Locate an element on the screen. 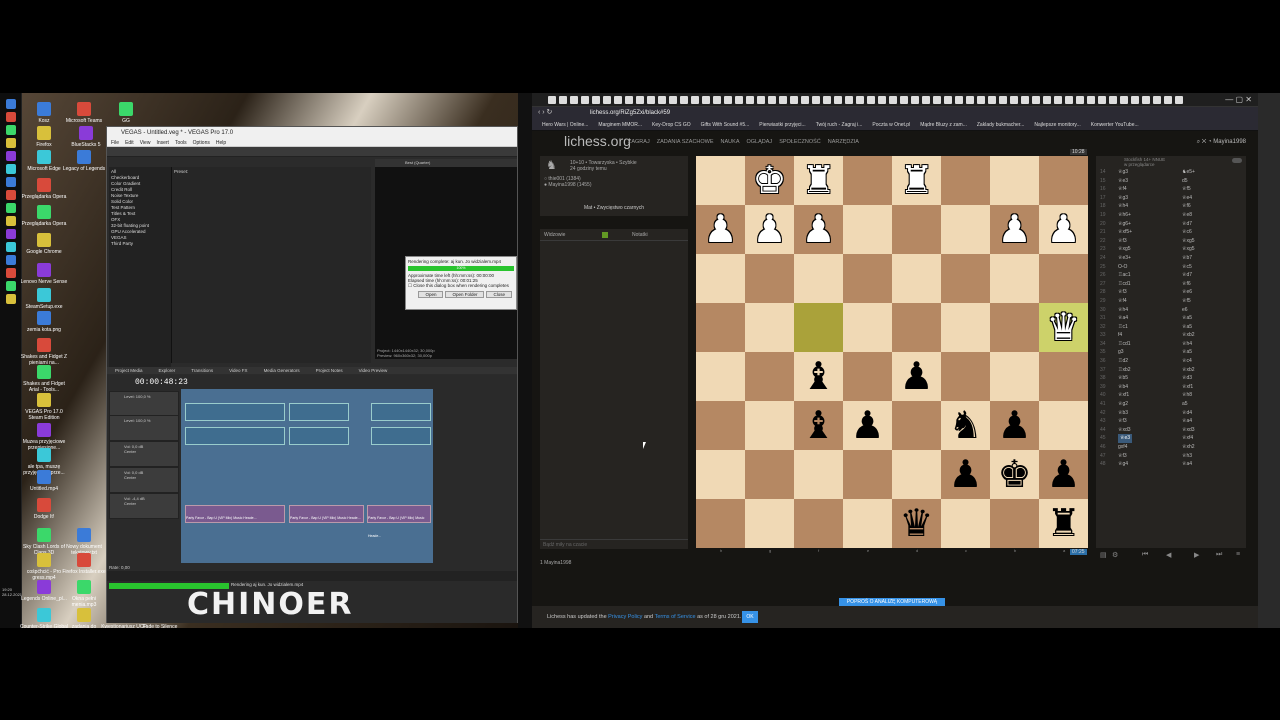 This screenshot has width=1280, height=720. white-move: ♕f4 is located at coordinates (1122, 301).